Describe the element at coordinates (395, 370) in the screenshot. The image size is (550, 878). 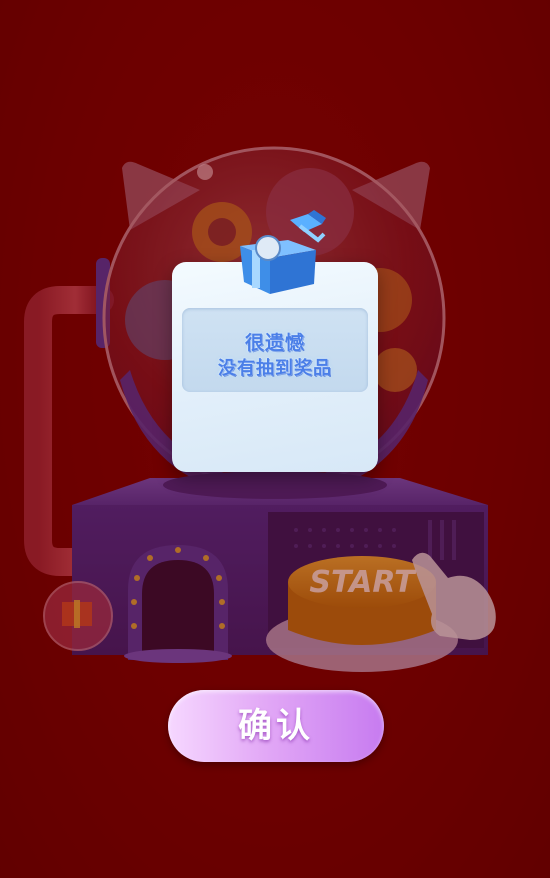
I see `capsule` at that location.